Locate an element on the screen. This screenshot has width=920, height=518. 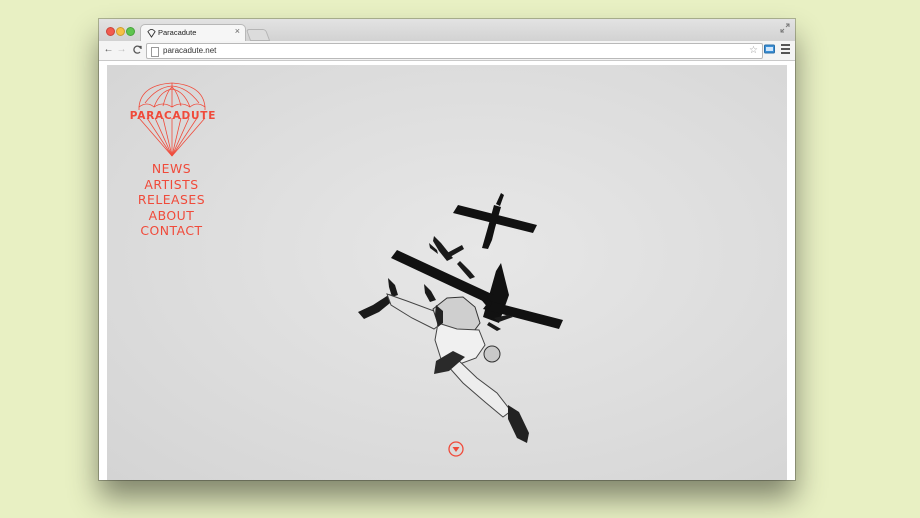
browser-toolbar: ← → paracadute.net ☆ is located at coordinates (447, 51).